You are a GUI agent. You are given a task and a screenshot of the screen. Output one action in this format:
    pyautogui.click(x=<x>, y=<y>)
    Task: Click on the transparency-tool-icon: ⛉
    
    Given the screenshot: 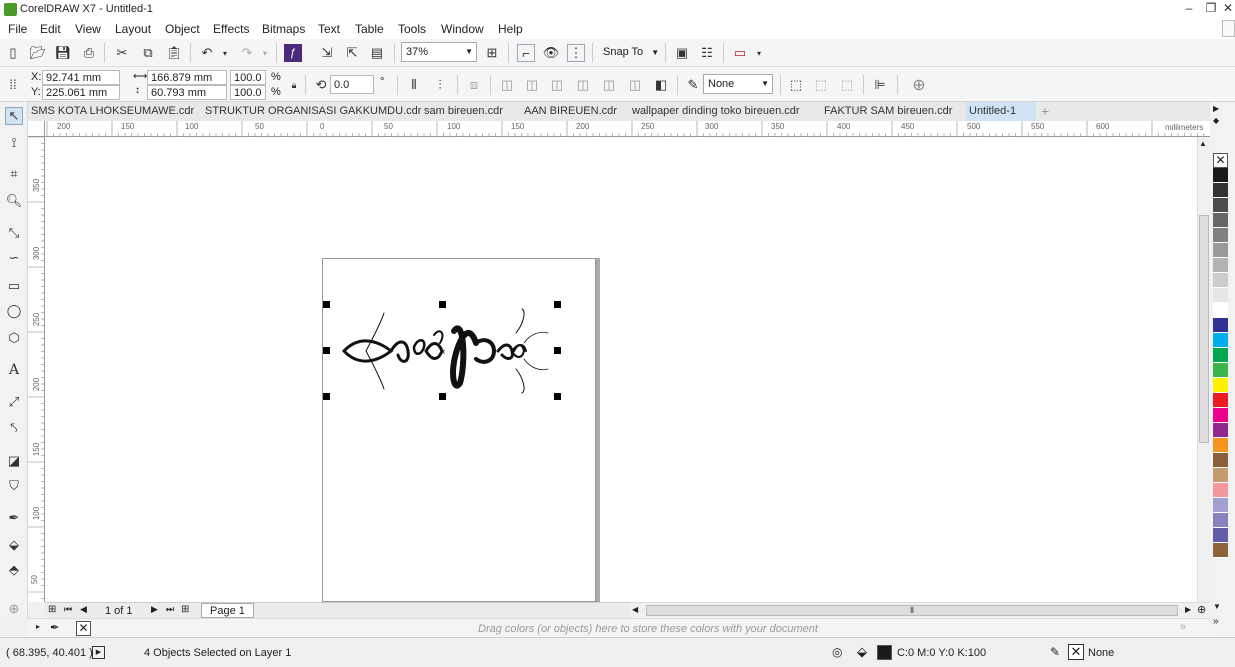 What is the action you would take?
    pyautogui.click(x=14, y=486)
    